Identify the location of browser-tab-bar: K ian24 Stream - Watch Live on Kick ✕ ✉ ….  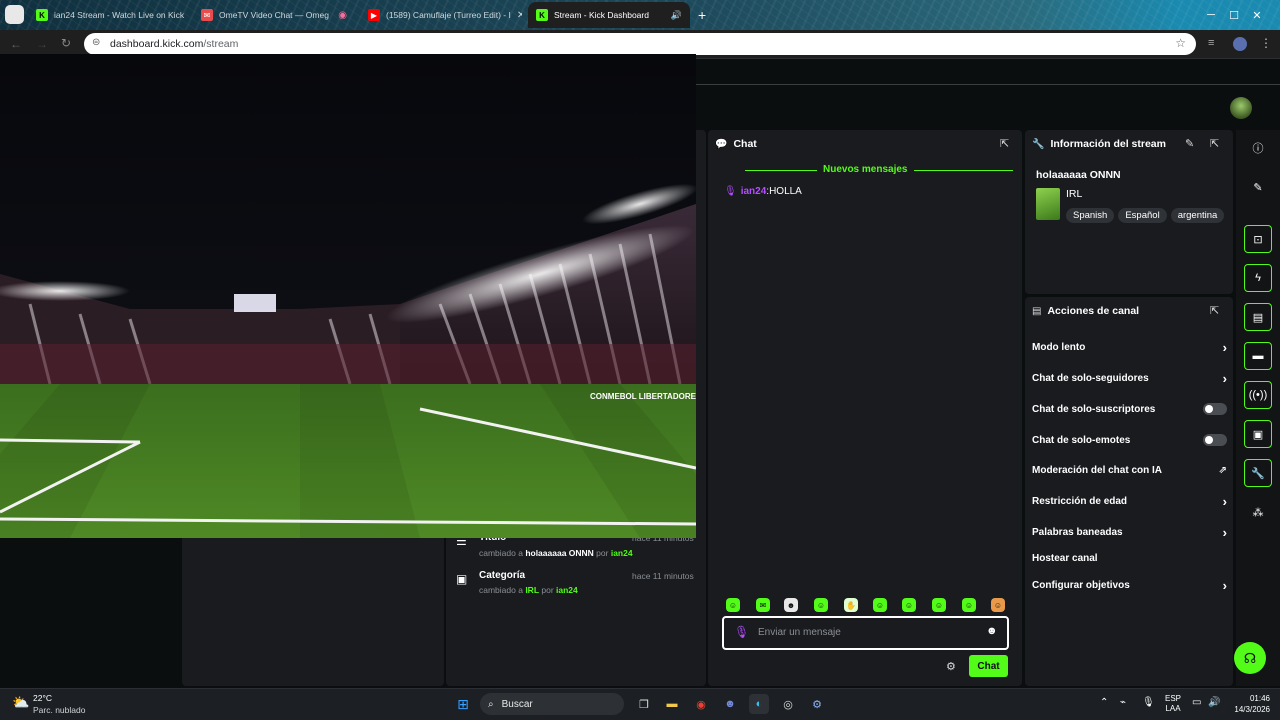
(640, 15).